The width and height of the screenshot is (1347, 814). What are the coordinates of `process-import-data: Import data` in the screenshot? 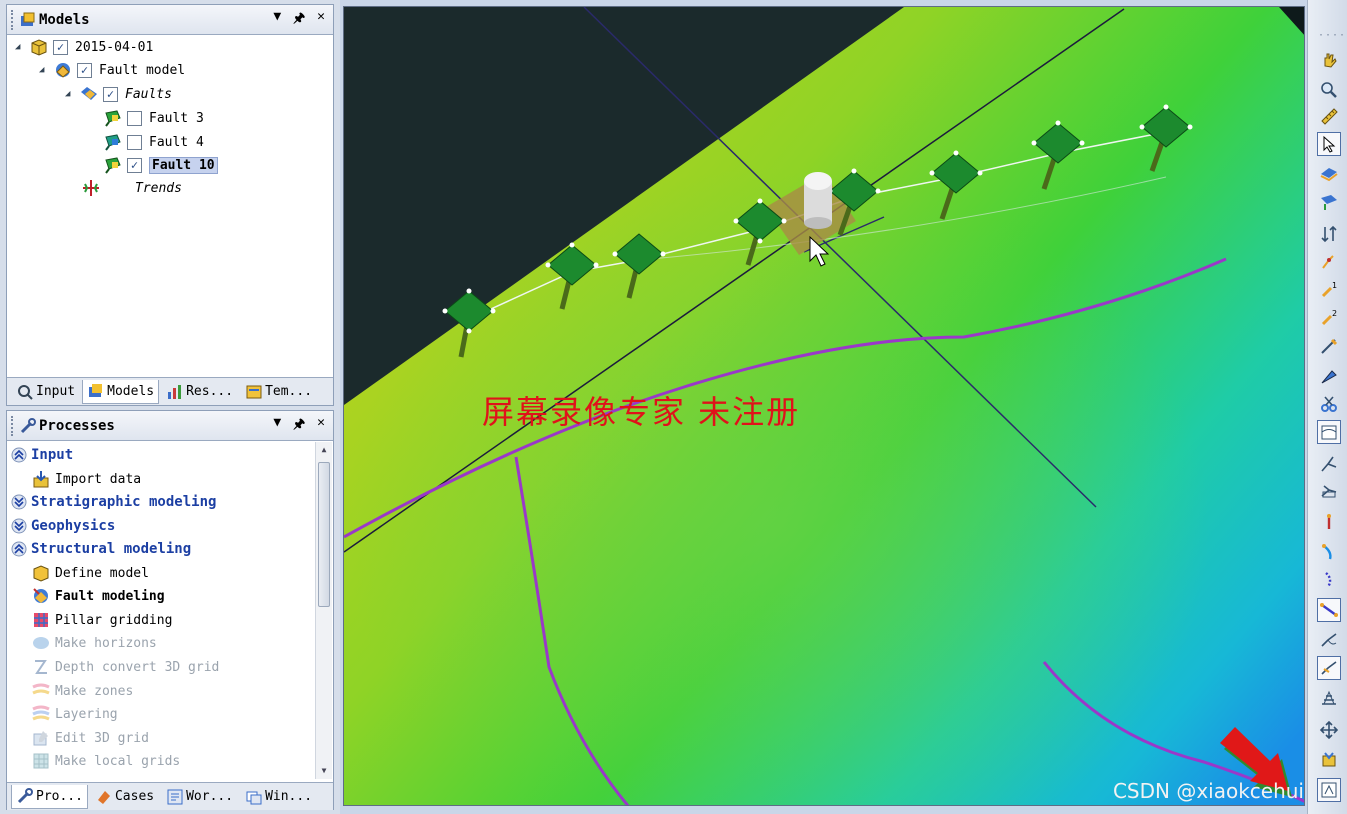 It's located at (86, 479).